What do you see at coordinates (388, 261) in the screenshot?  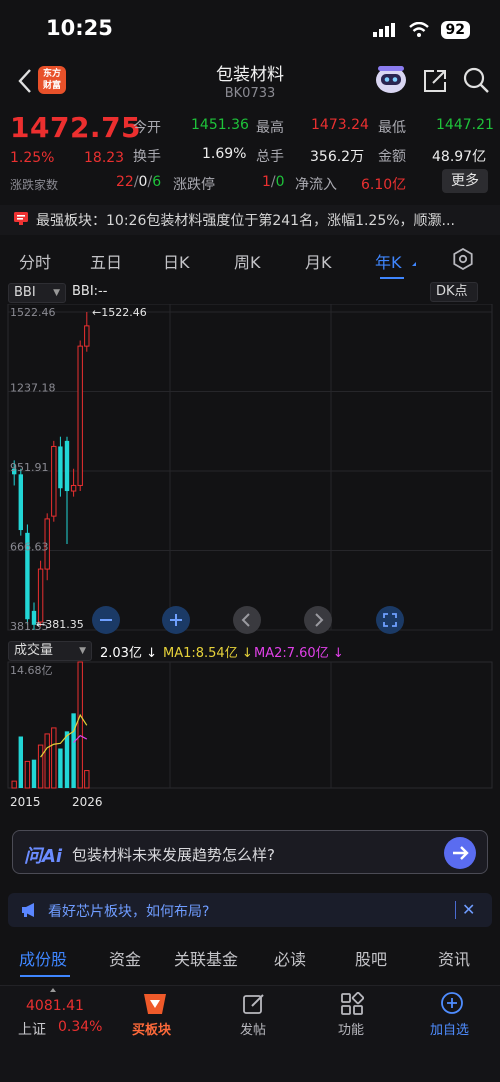 I see `tab-yearly-k: 年K` at bounding box center [388, 261].